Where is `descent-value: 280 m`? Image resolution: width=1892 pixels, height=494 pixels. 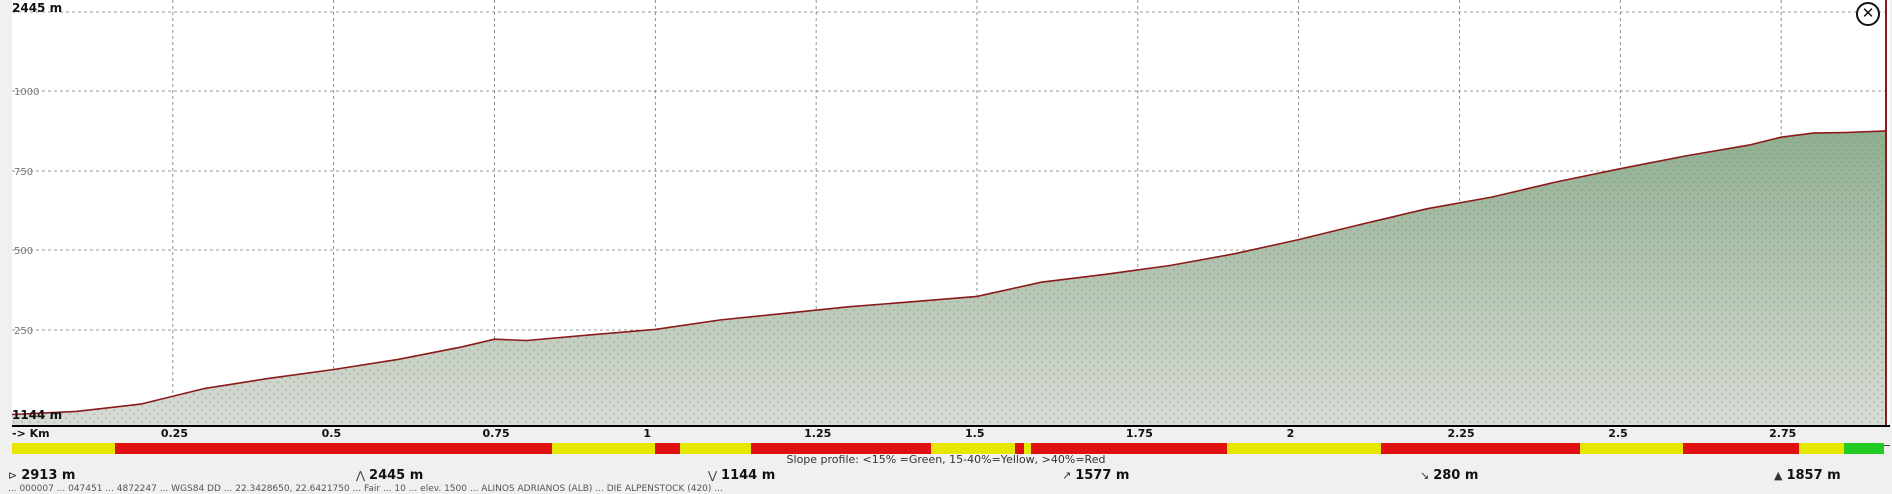
descent-value: 280 m is located at coordinates (1456, 475).